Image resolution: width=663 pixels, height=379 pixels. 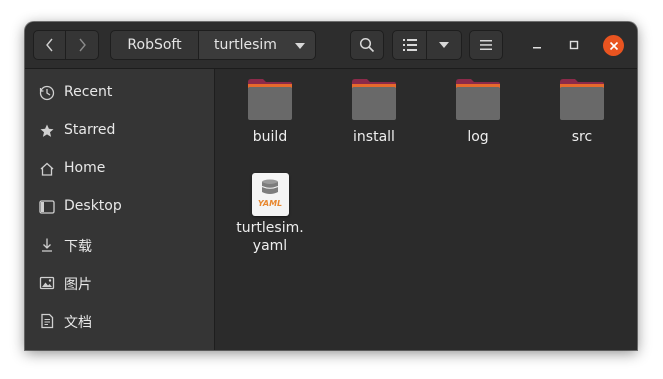 I want to click on folder-item-install: install, so click(x=374, y=112).